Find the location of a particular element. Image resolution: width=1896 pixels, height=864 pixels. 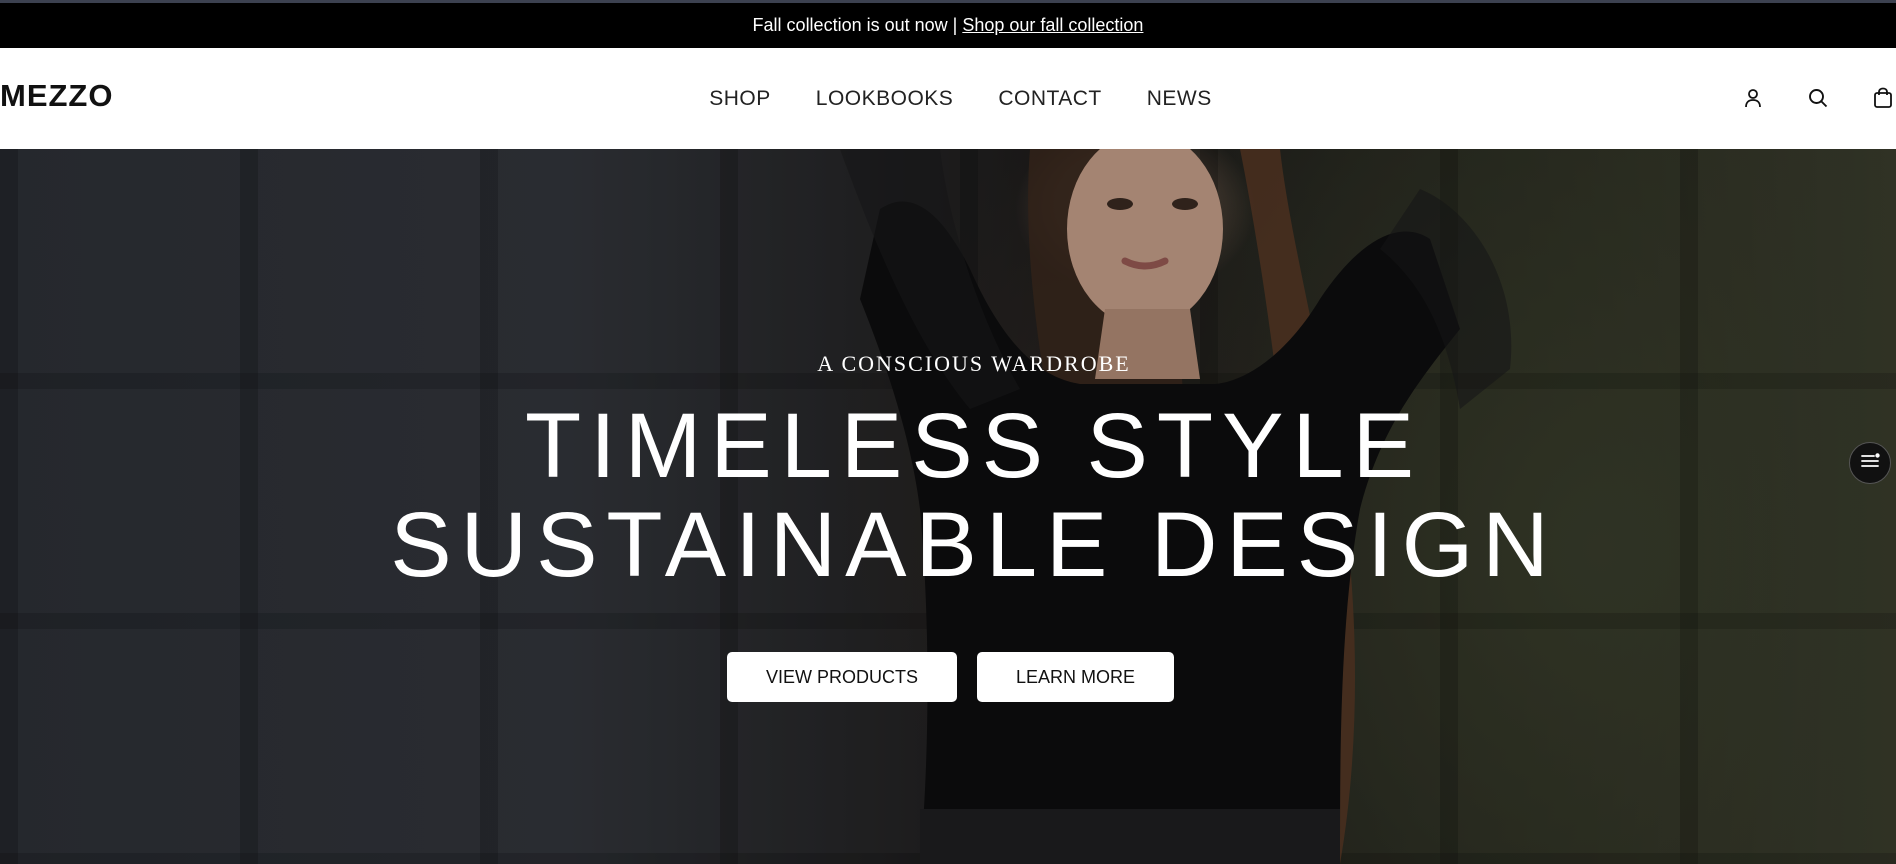

hero-cta-row: VIEW PRODUCTS LEARN MORE is located at coordinates (950, 677).